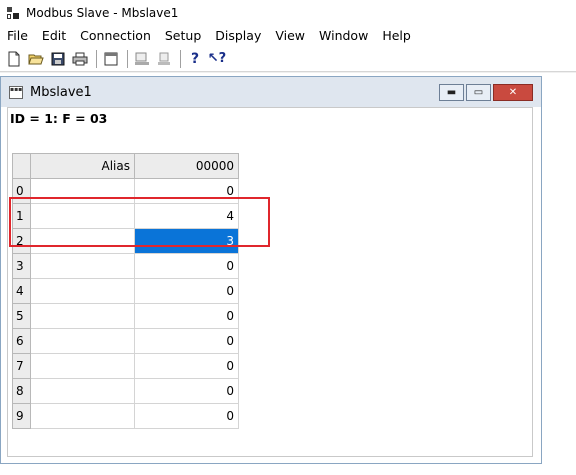  What do you see at coordinates (513, 92) in the screenshot?
I see `close-button: ✕` at bounding box center [513, 92].